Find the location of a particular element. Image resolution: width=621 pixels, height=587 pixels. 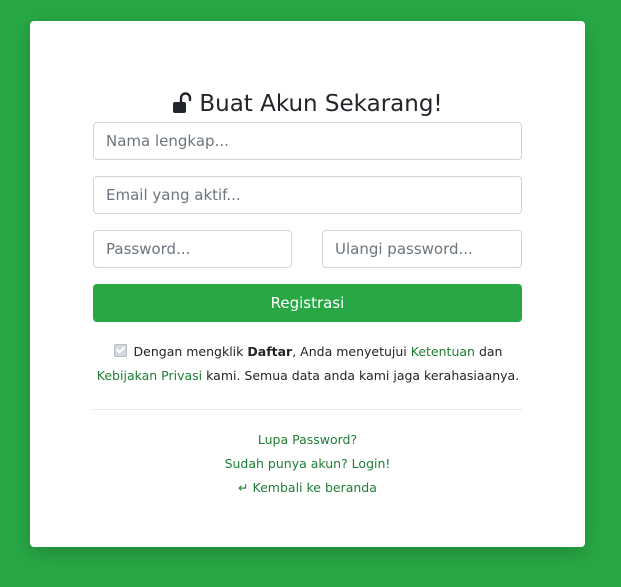

forgot-password-link: Lupa Password? is located at coordinates (307, 439).